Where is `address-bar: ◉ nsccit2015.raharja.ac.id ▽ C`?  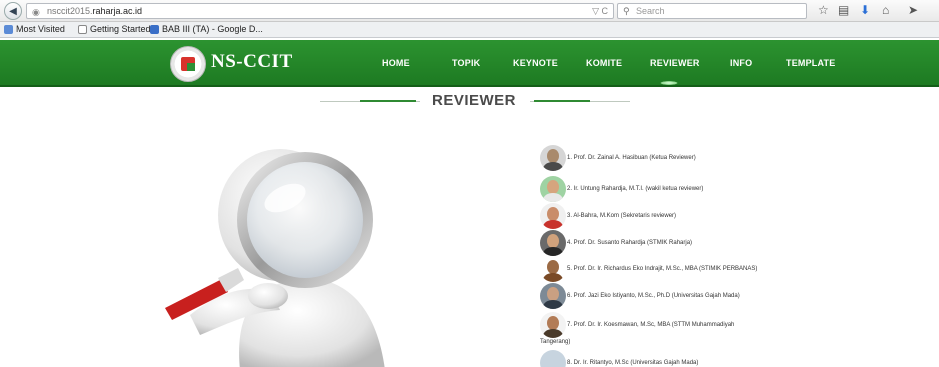 address-bar: ◉ nsccit2015.raharja.ac.id ▽ C is located at coordinates (320, 11).